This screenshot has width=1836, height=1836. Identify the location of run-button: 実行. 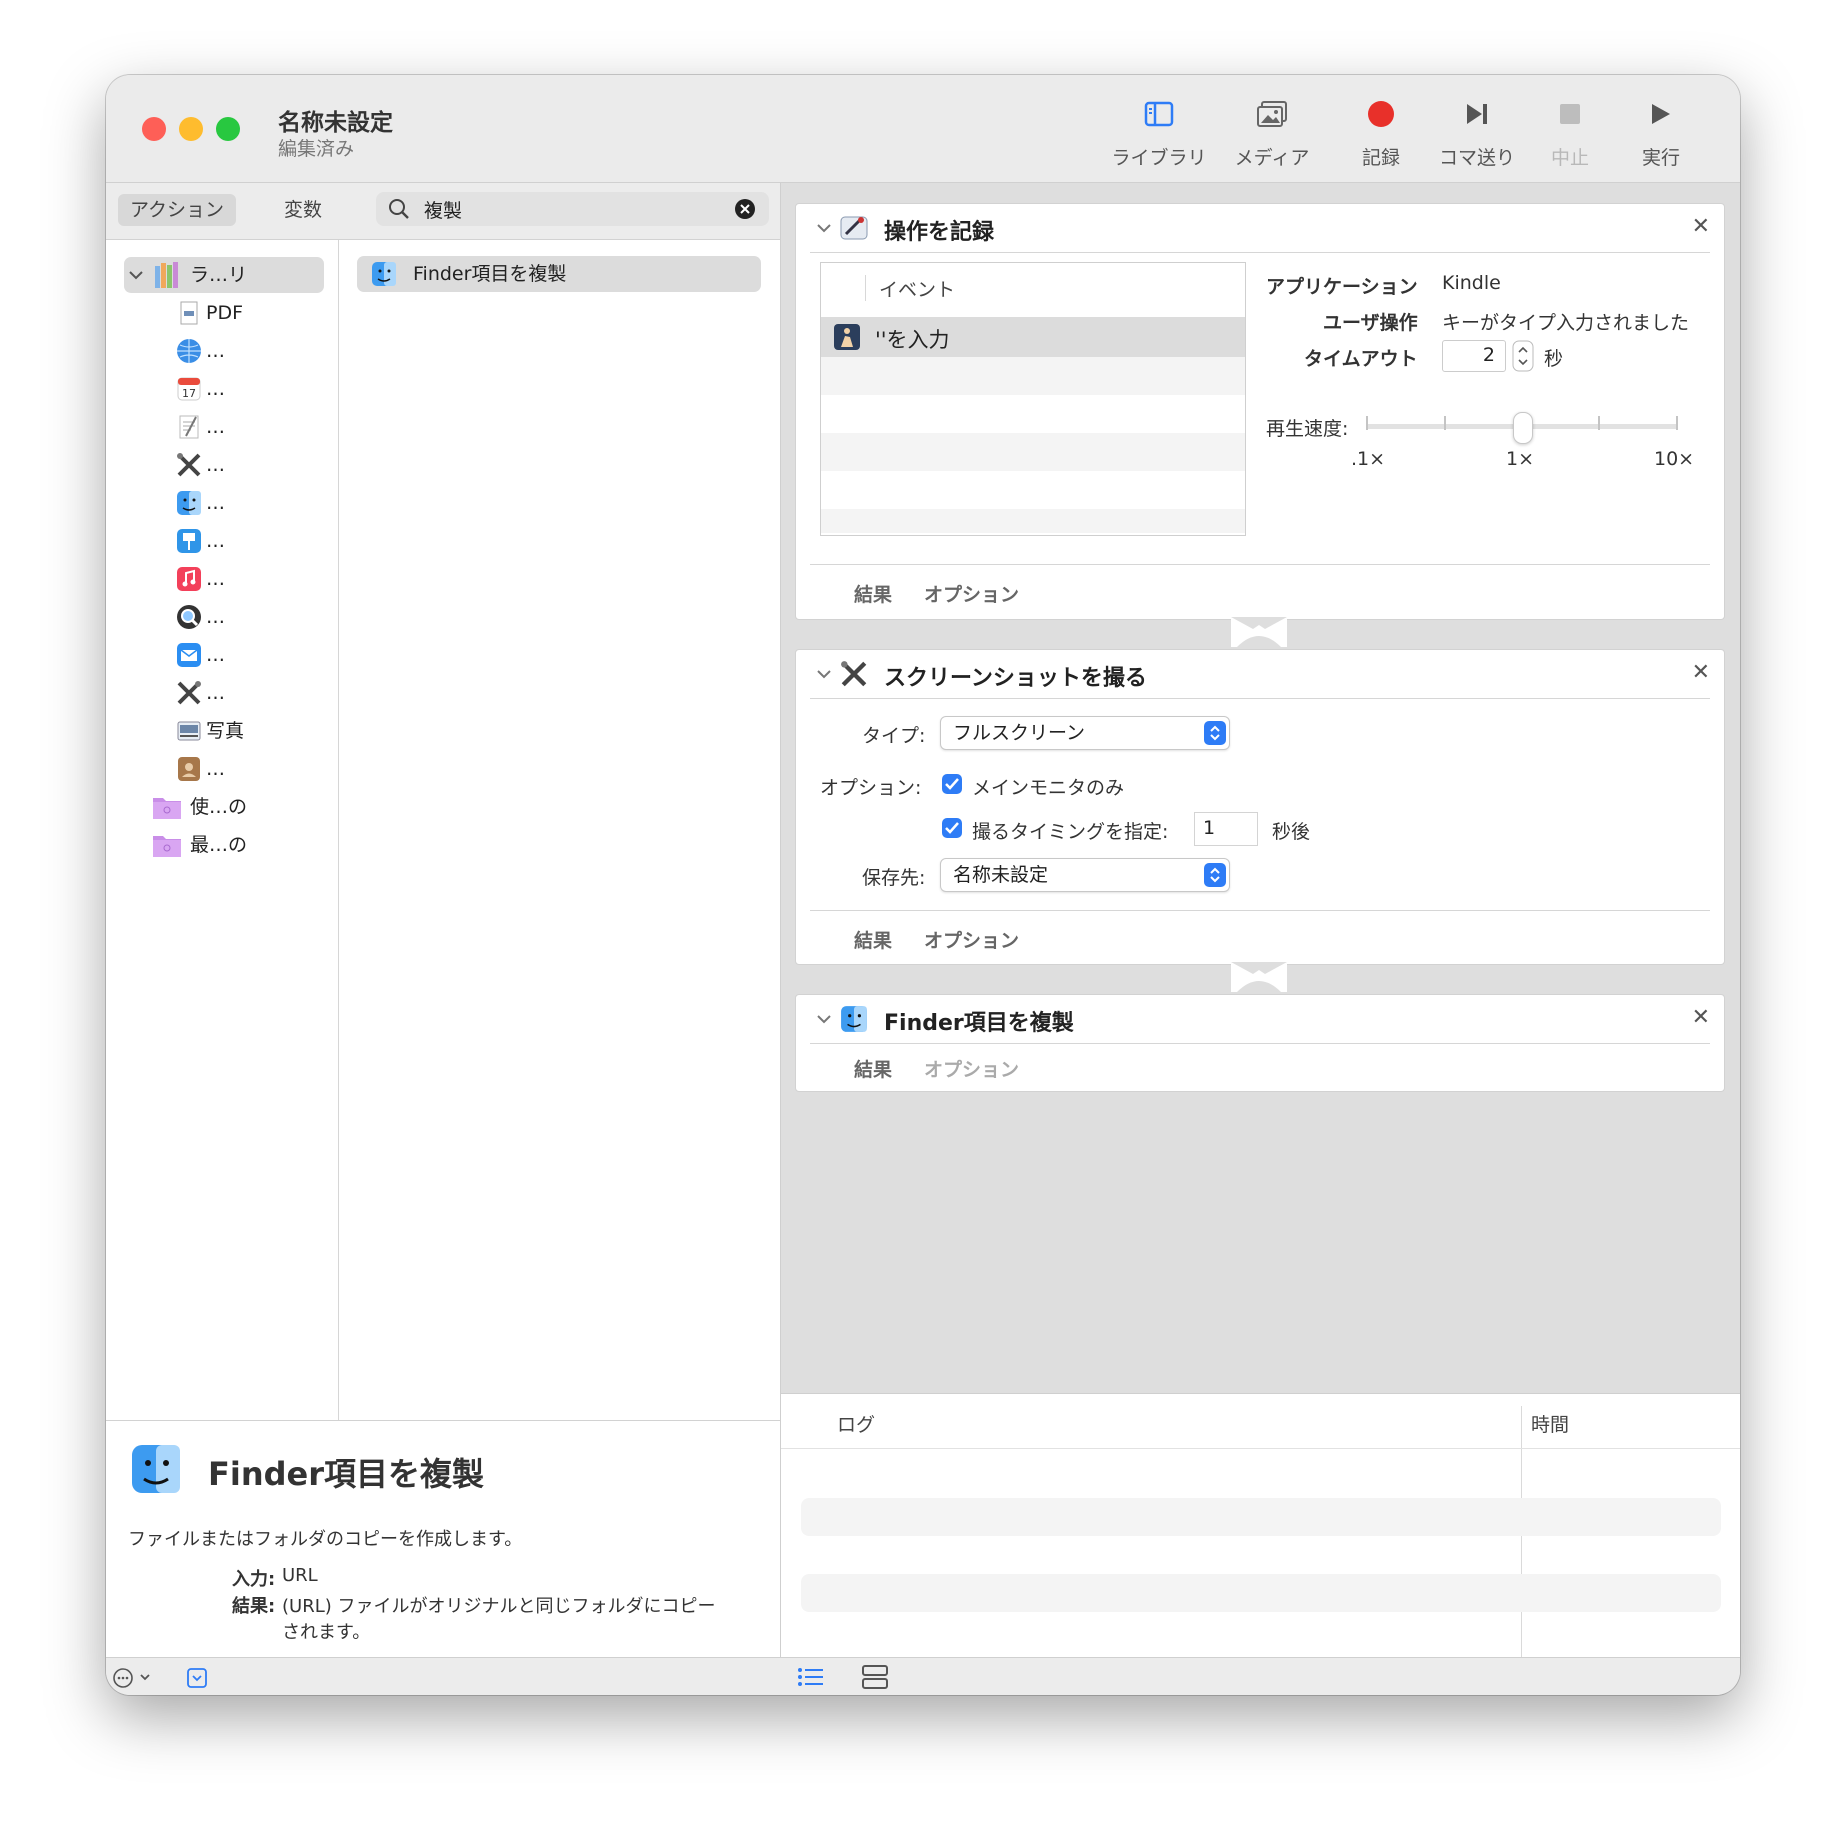
(1661, 135).